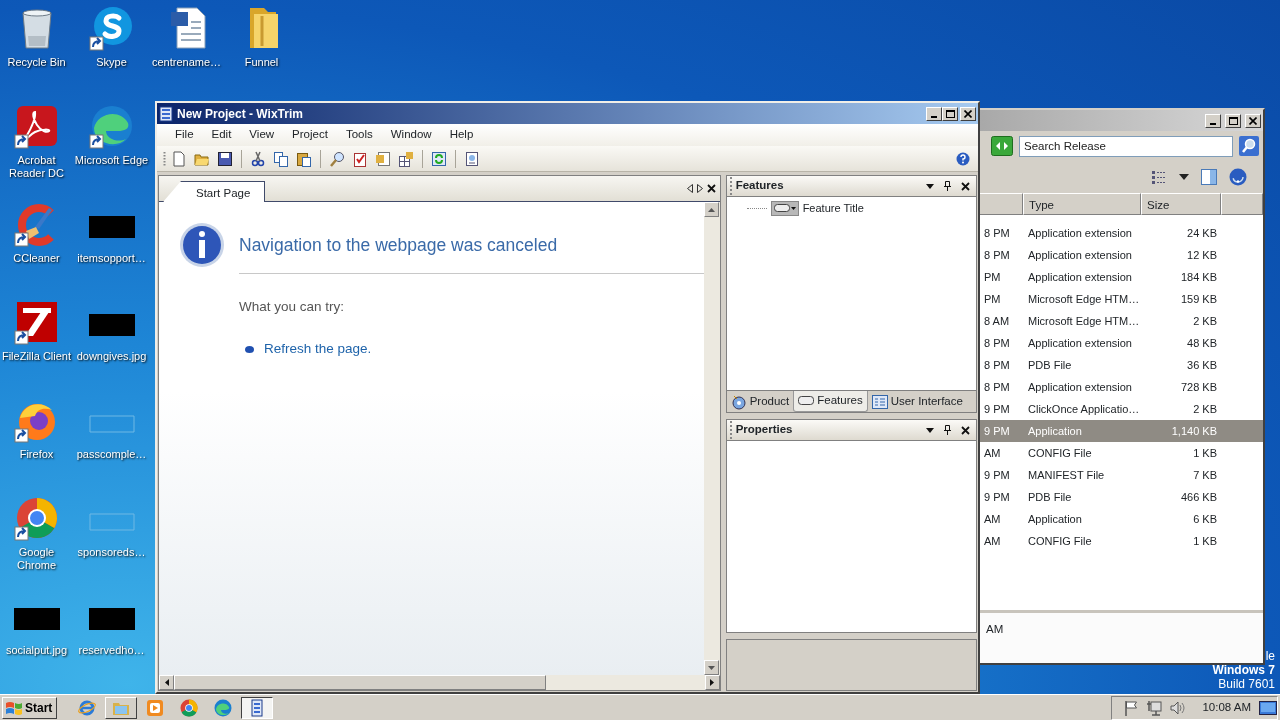 This screenshot has height=720, width=1280. I want to click on horizontal-scrollbar, so click(439, 682).